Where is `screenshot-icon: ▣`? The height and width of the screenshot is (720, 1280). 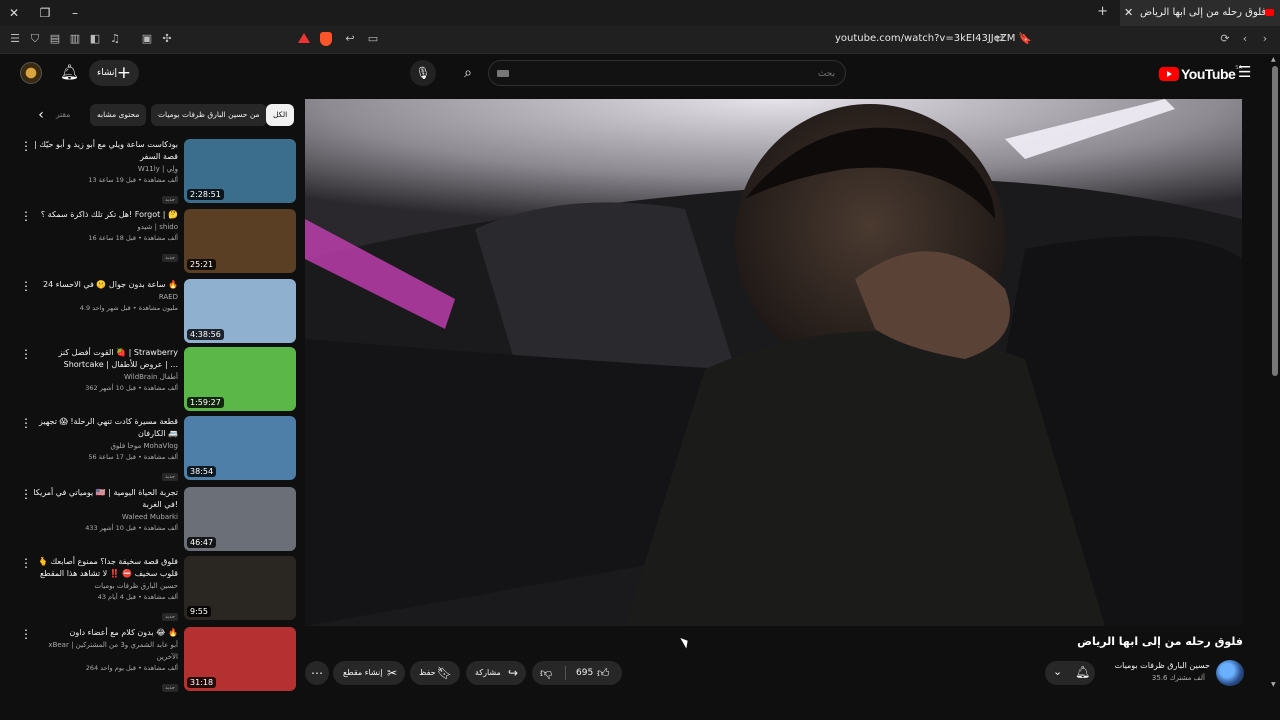
screenshot-icon: ▣ is located at coordinates (147, 39).